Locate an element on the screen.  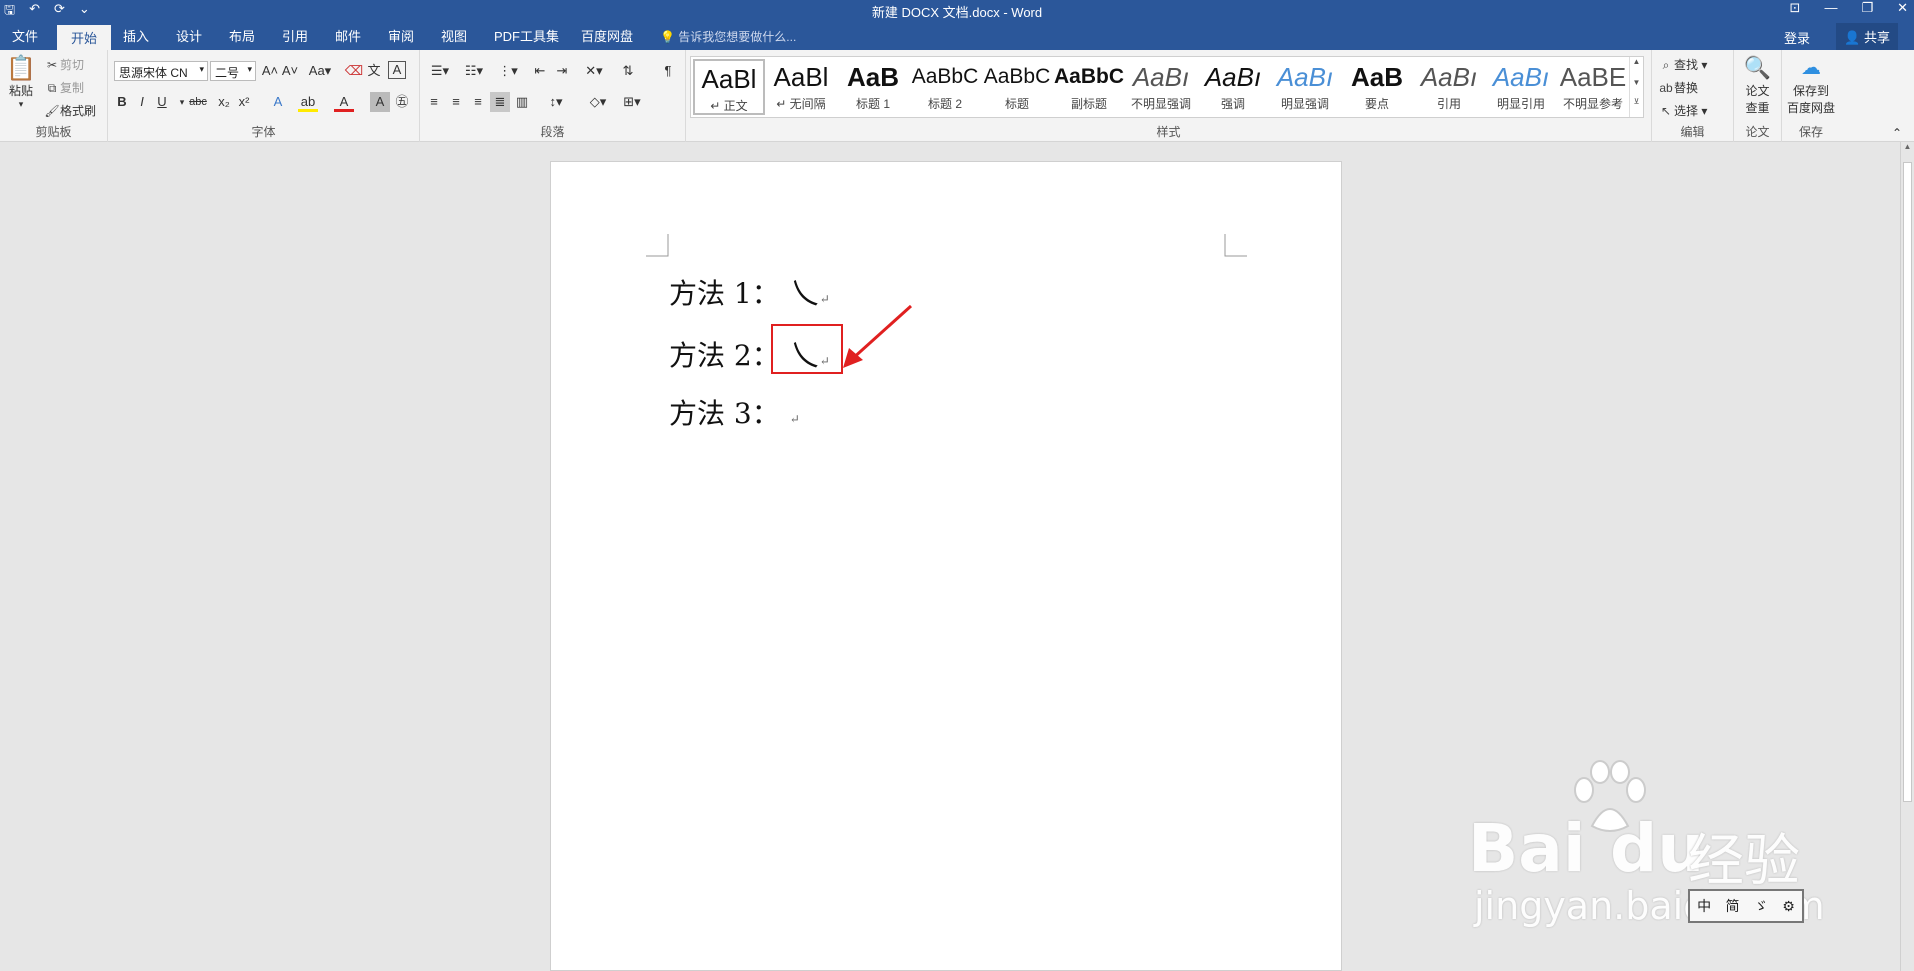
style-emphasis: AaBı 强调 is located at coordinates (1233, 87).